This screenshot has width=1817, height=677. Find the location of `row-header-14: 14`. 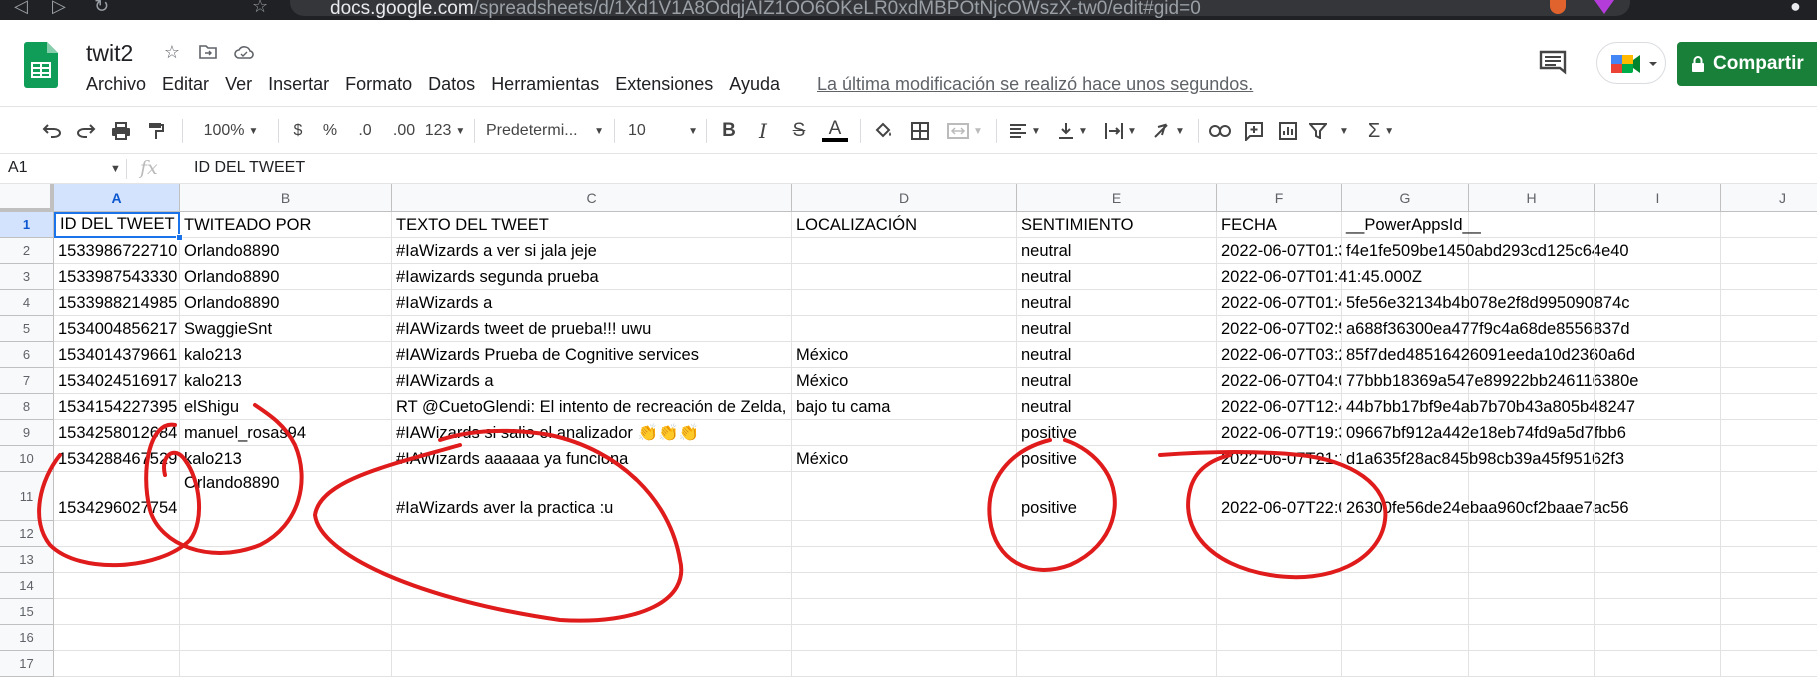

row-header-14: 14 is located at coordinates (27, 586).